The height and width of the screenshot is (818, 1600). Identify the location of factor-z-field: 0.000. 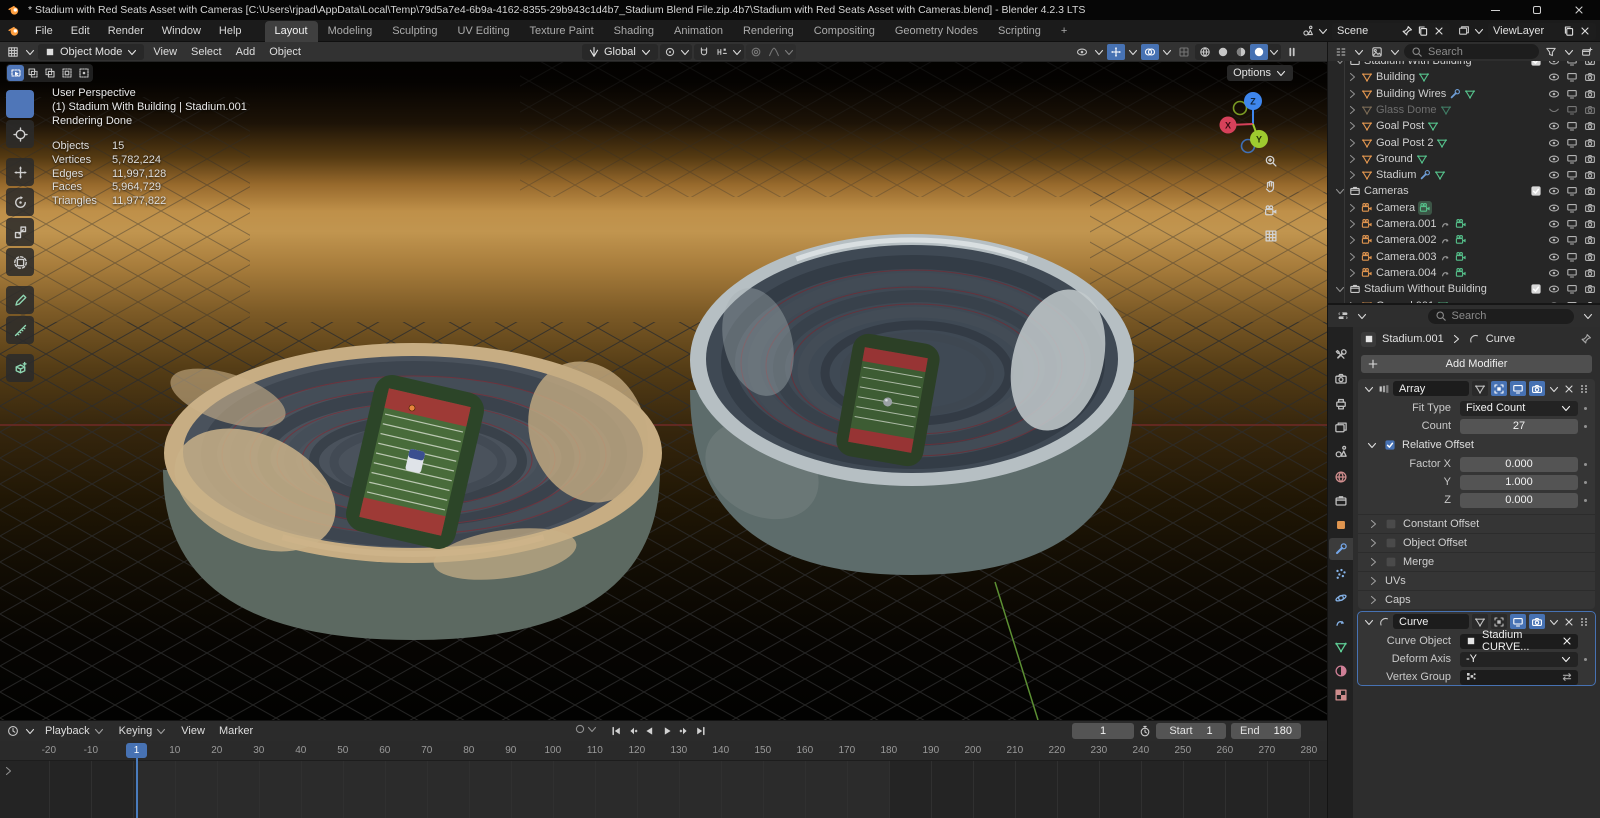
(1519, 500).